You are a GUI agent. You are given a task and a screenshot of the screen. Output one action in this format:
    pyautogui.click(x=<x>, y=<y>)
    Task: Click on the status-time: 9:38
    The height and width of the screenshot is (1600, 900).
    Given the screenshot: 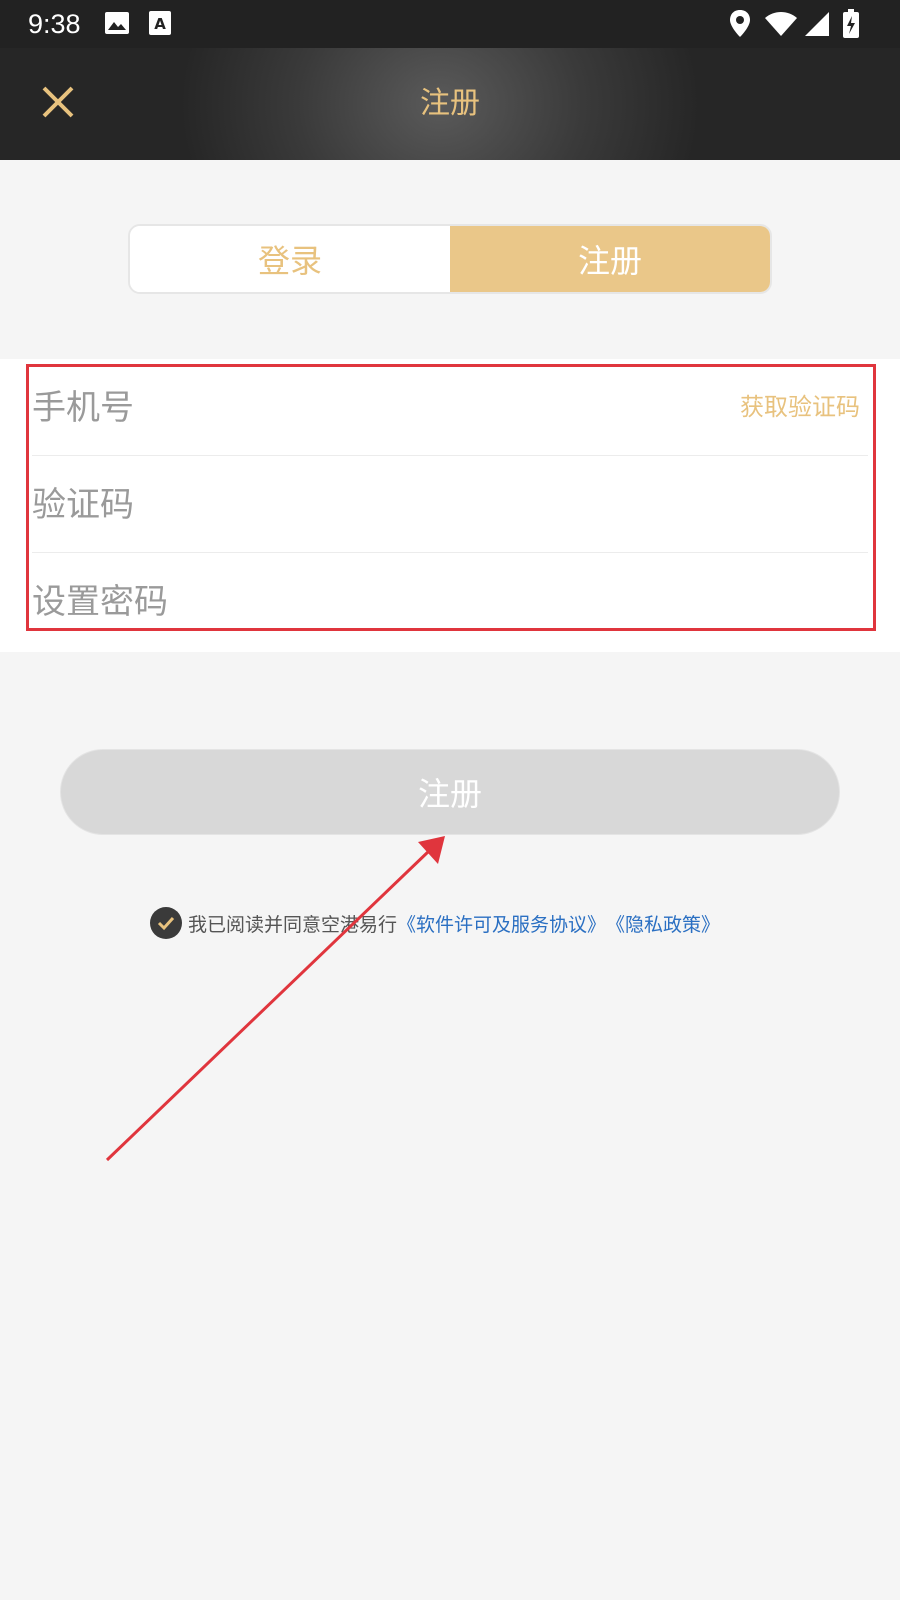 What is the action you would take?
    pyautogui.click(x=54, y=24)
    